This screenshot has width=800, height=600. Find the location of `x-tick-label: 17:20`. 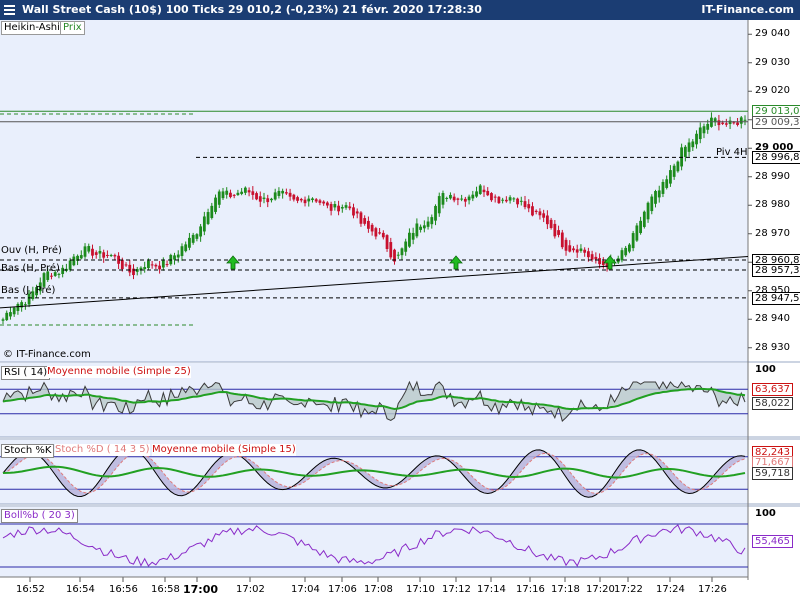

x-tick-label: 17:20 is located at coordinates (600, 589).